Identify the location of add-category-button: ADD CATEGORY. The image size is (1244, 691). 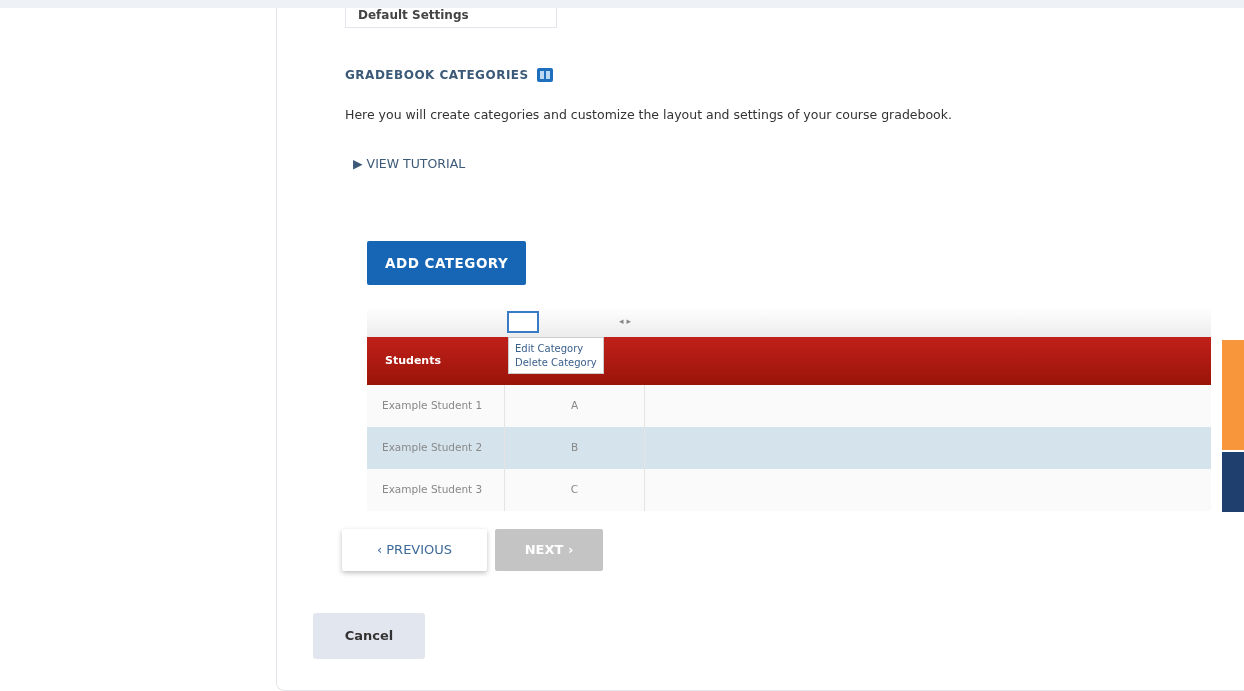
(447, 262).